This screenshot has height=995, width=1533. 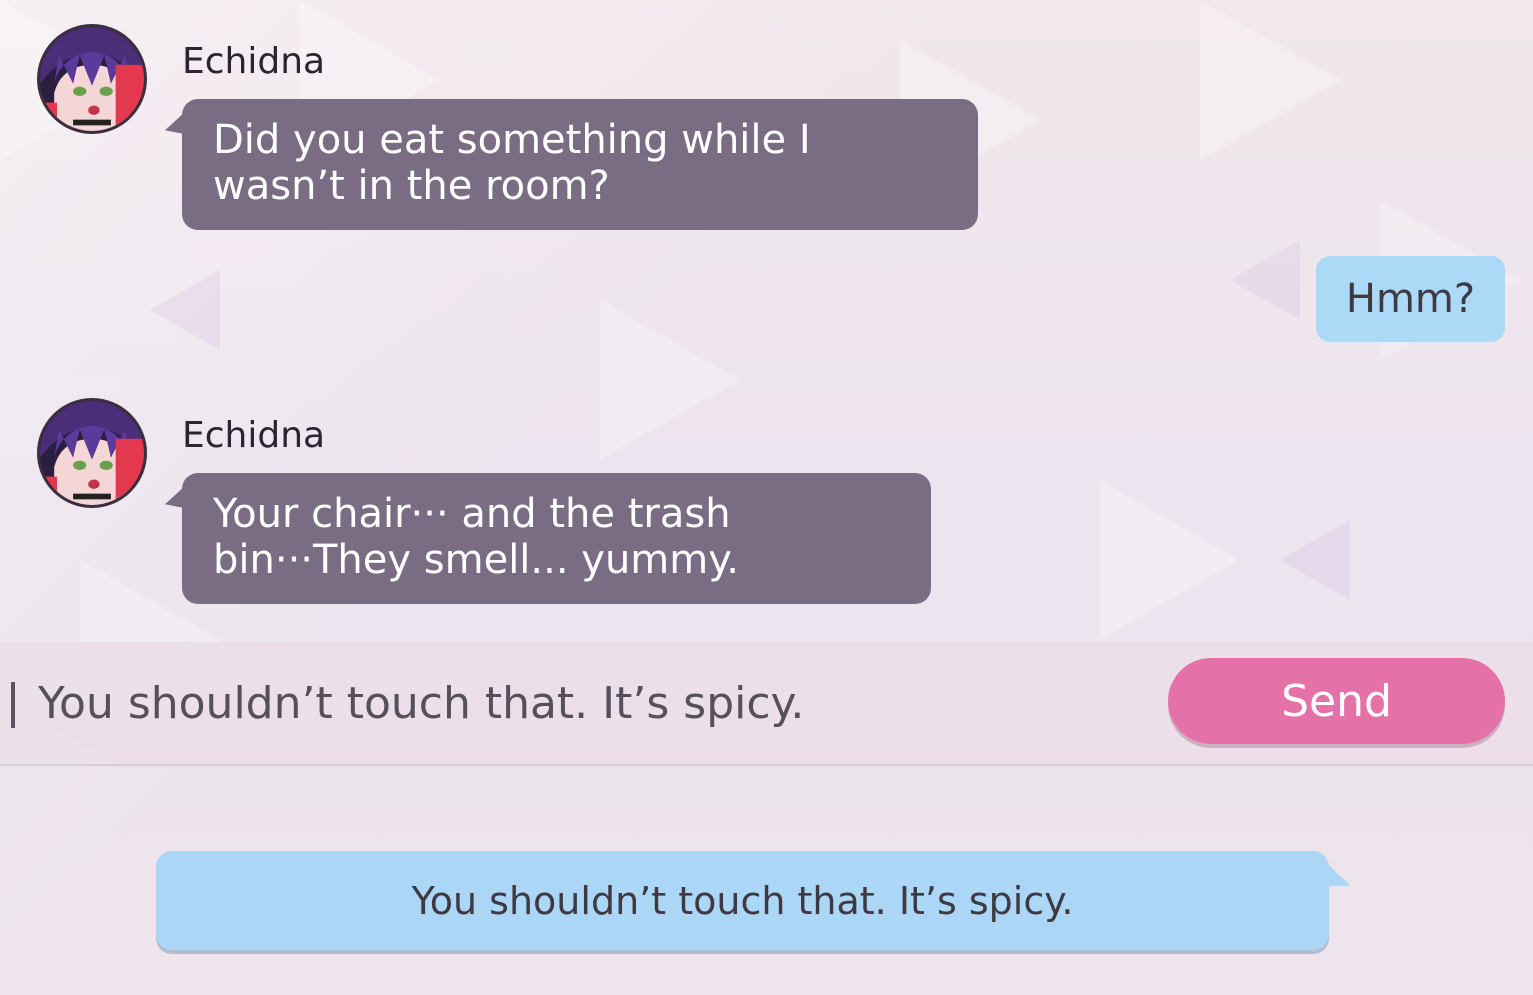 What do you see at coordinates (1410, 299) in the screenshot?
I see `player-message-bubble: Hmm?` at bounding box center [1410, 299].